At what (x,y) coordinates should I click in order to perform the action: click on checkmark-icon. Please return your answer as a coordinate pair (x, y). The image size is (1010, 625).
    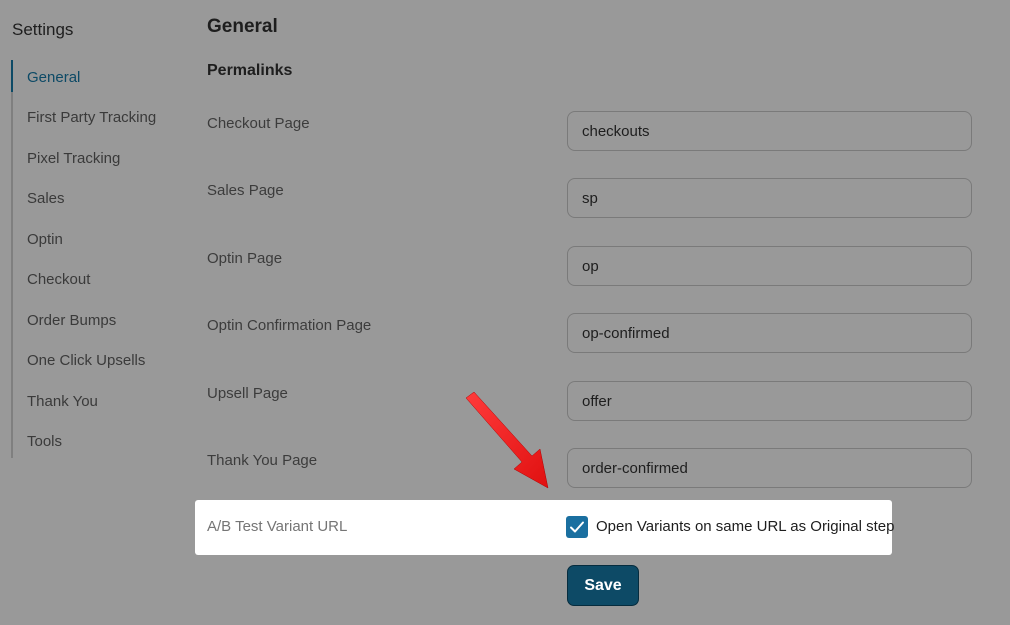
    Looking at the image, I should click on (577, 527).